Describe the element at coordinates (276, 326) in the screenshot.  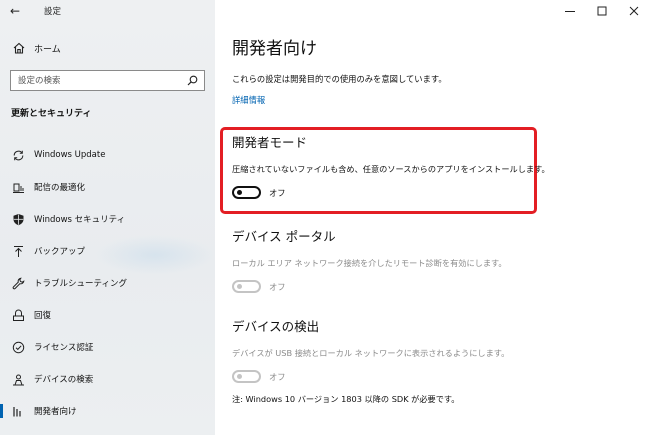
I see `section-title: デバイスの検出` at that location.